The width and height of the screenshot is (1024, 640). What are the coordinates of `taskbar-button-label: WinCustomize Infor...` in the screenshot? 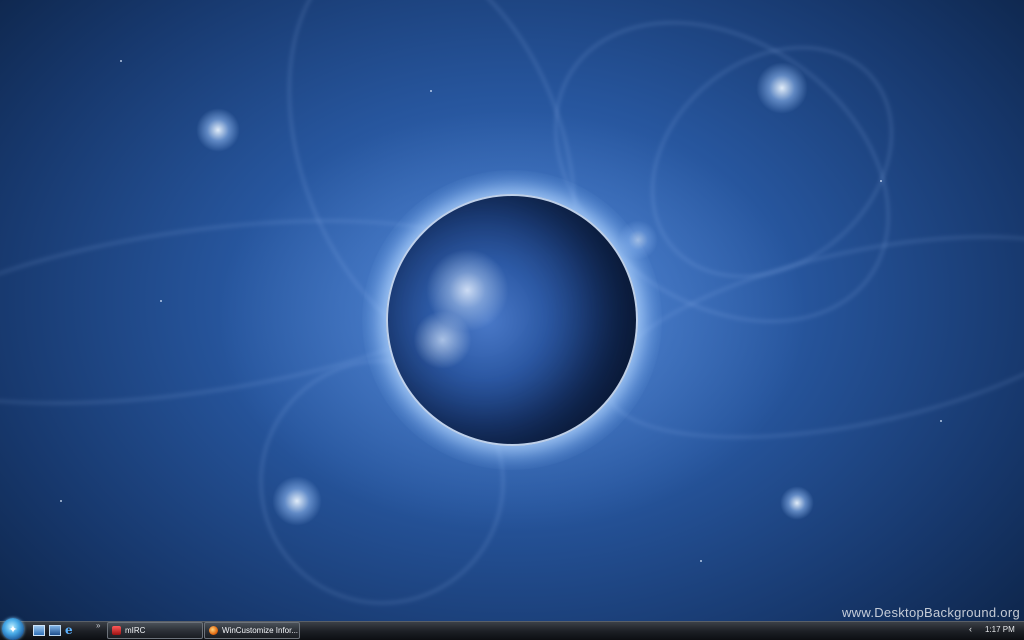 It's located at (260, 630).